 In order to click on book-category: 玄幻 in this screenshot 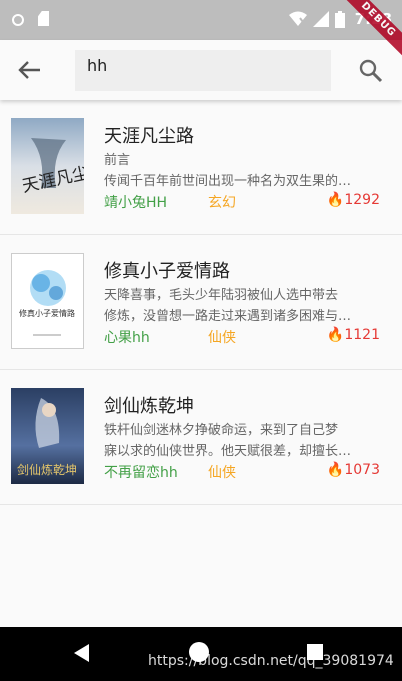, I will do `click(222, 203)`.